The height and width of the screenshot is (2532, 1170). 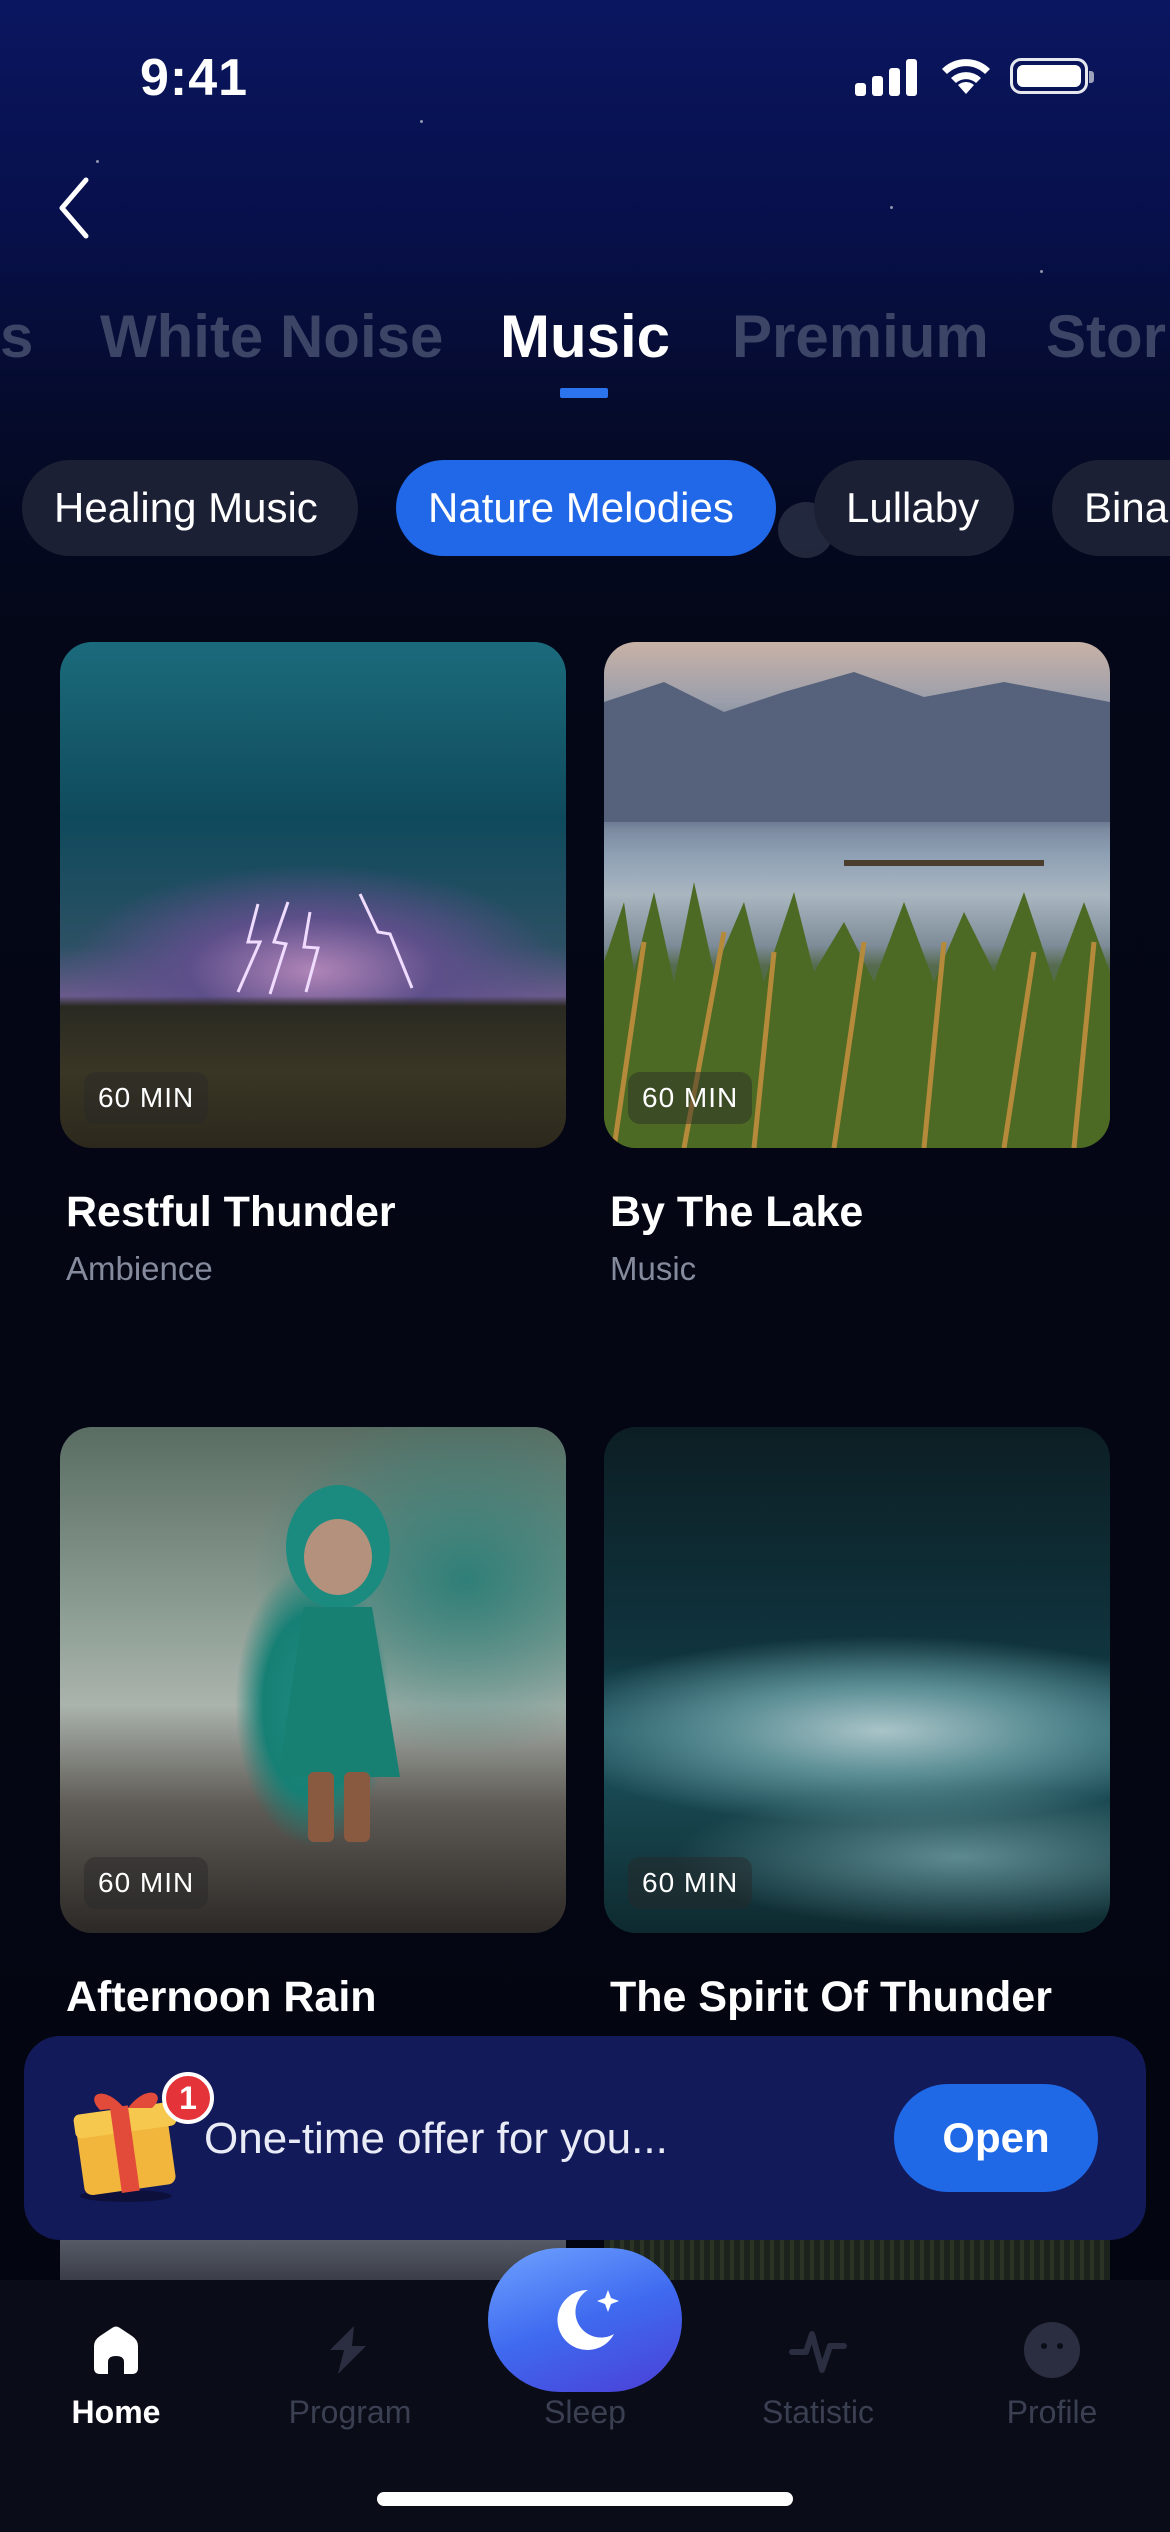 What do you see at coordinates (818, 2352) in the screenshot?
I see `statistic-icon` at bounding box center [818, 2352].